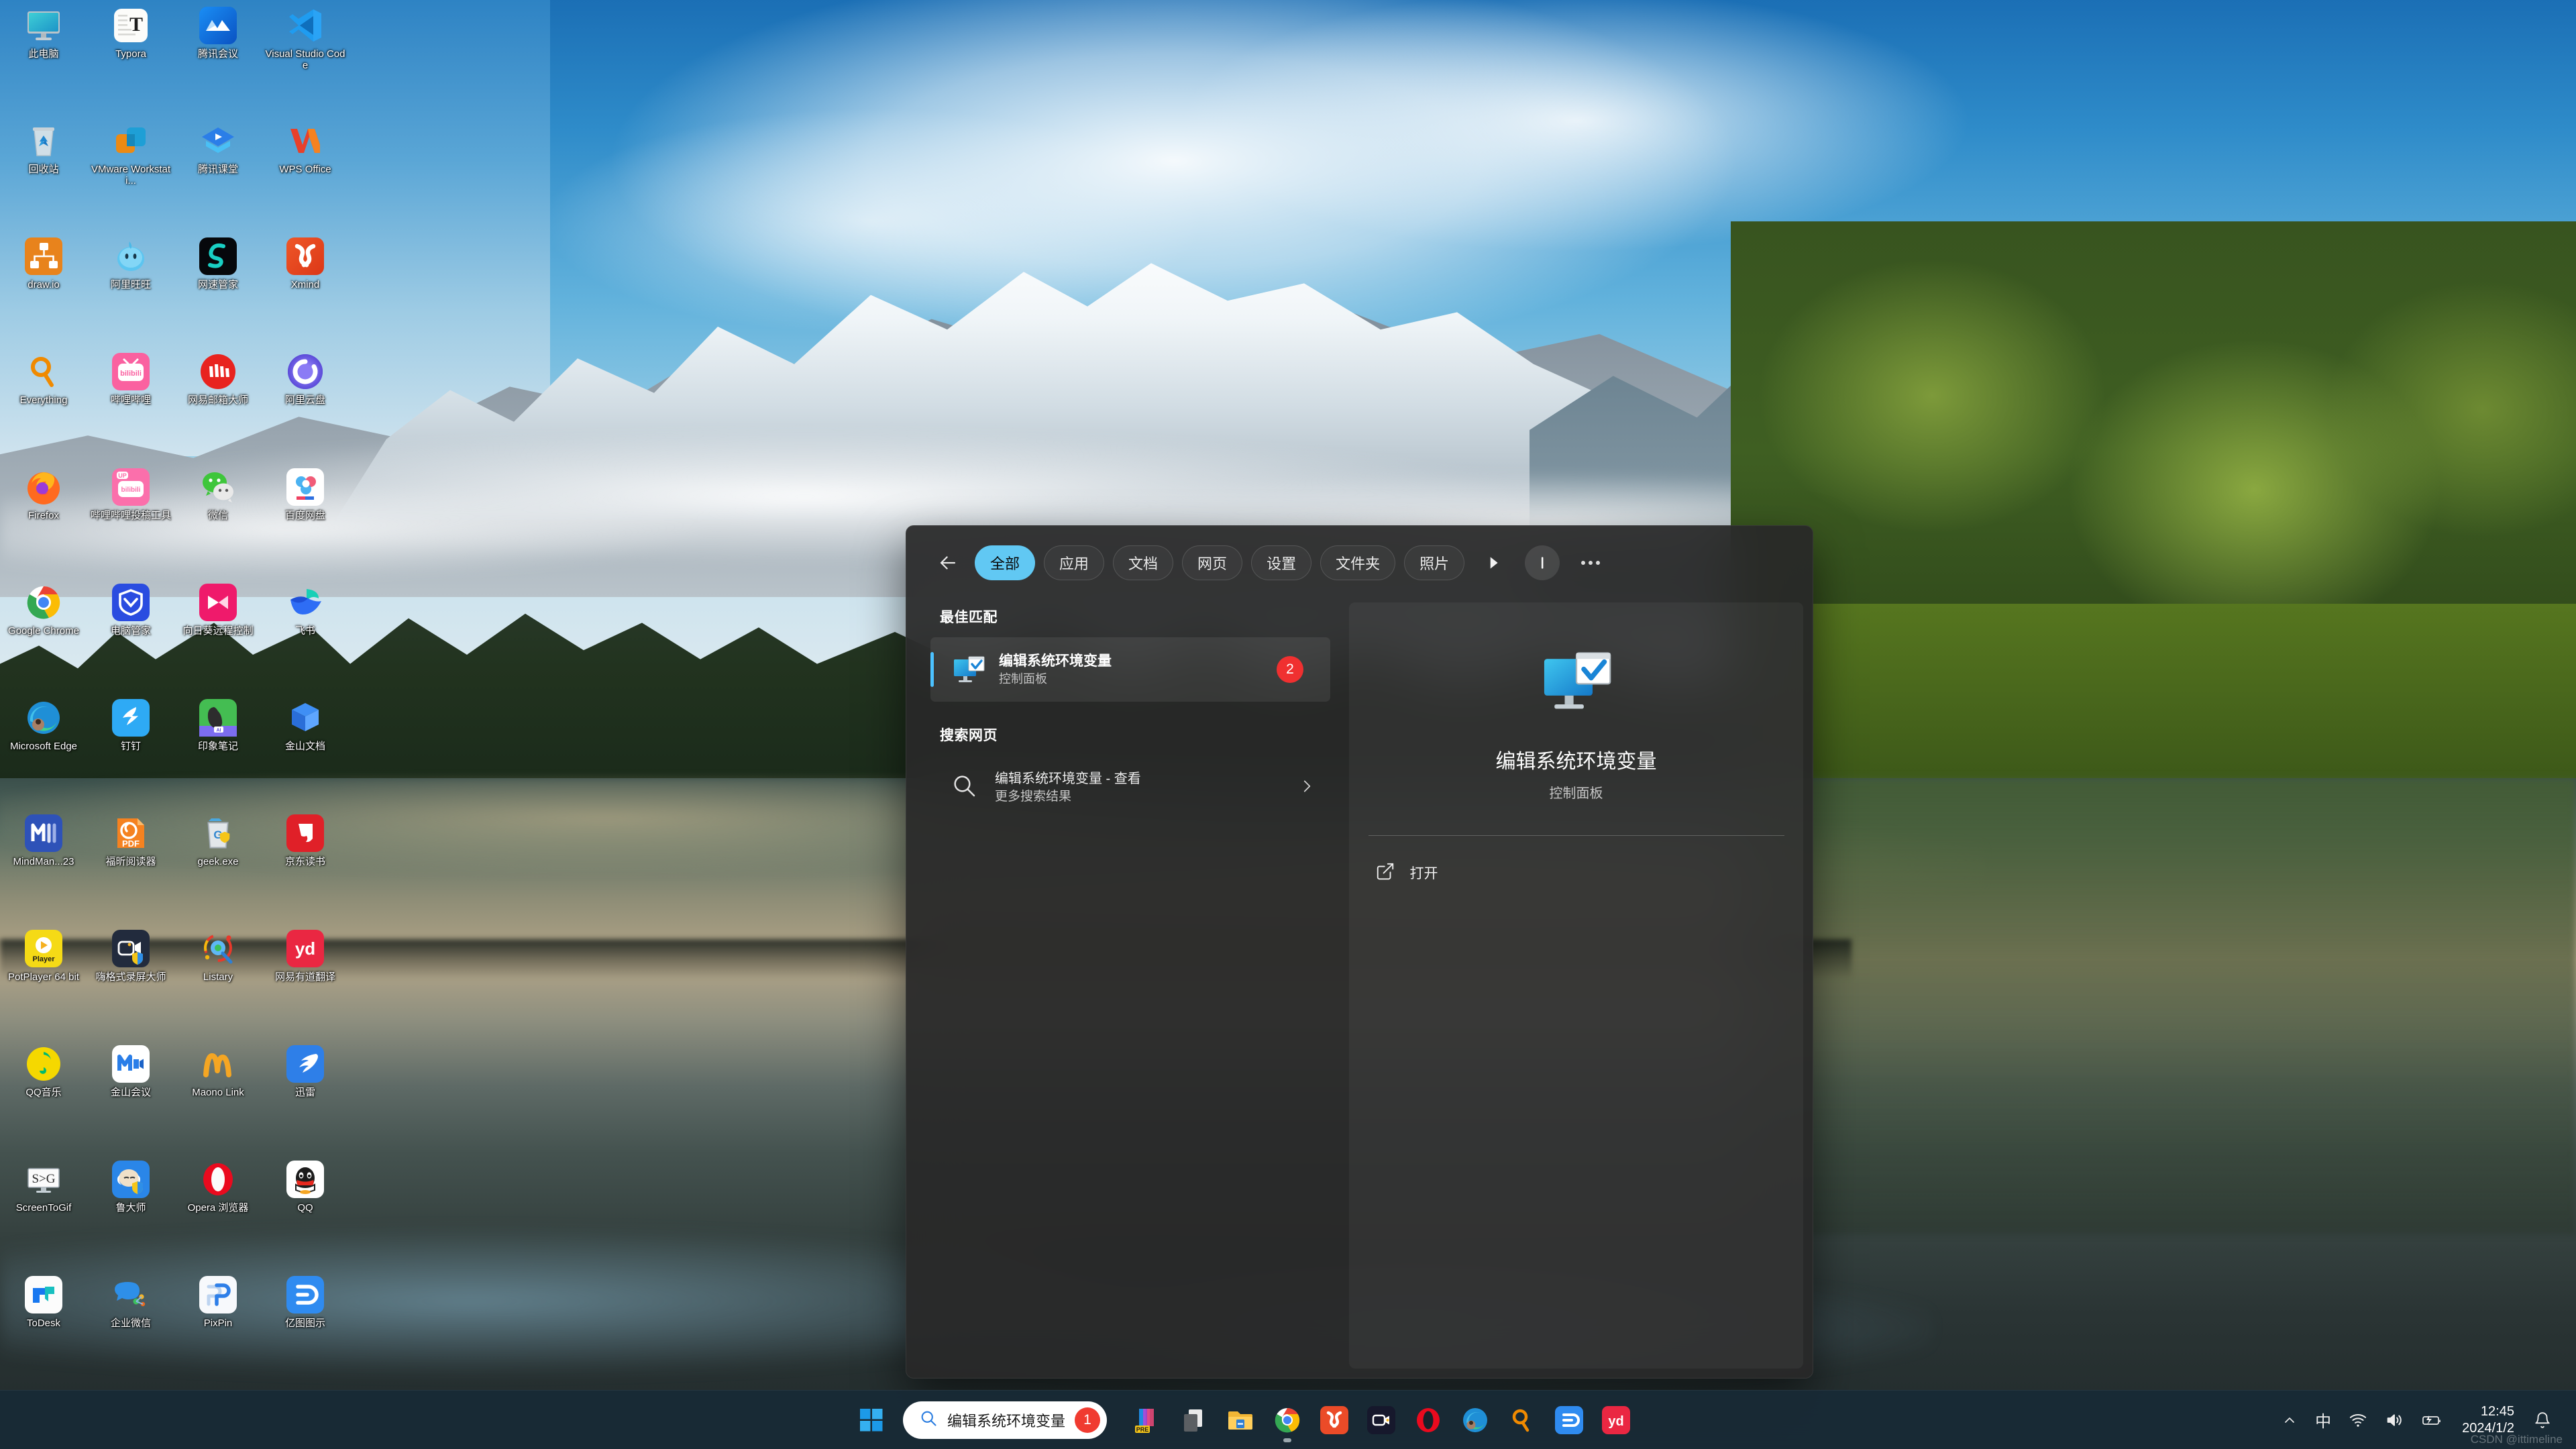 The height and width of the screenshot is (1449, 2576). What do you see at coordinates (218, 519) in the screenshot?
I see `desktop-icon-wechat: 微信` at bounding box center [218, 519].